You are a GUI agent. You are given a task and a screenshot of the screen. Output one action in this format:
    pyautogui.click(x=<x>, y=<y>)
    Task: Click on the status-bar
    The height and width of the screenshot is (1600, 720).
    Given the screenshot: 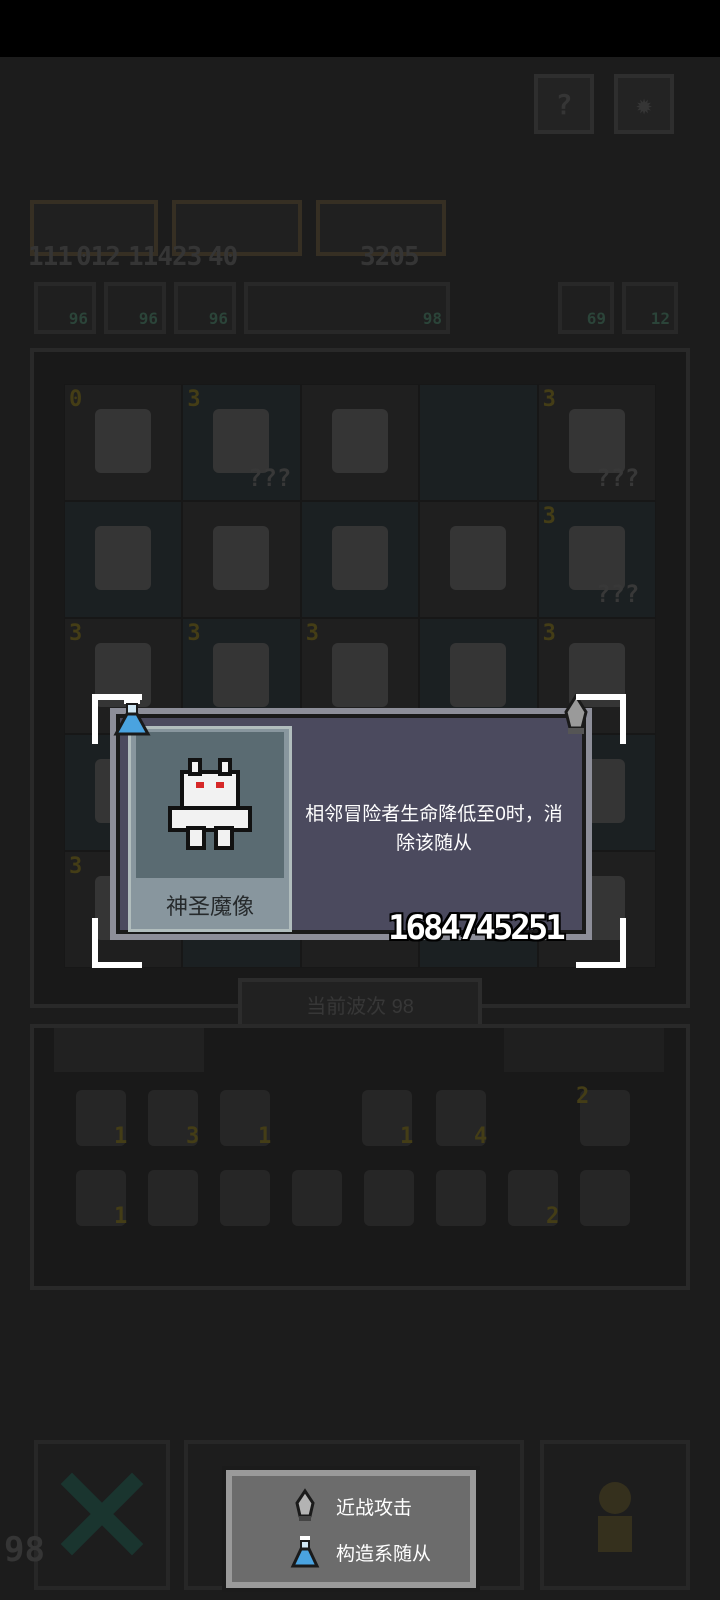 What is the action you would take?
    pyautogui.click(x=360, y=28)
    